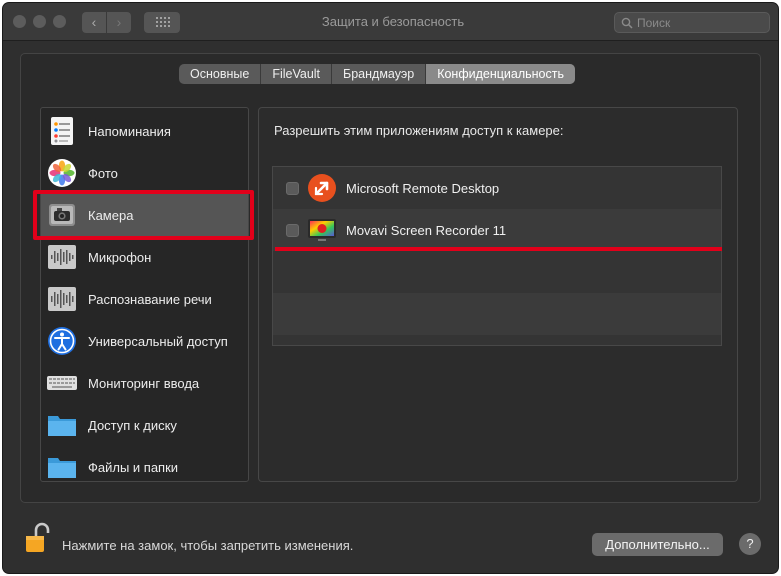  What do you see at coordinates (158, 341) in the screenshot?
I see `sidebar-item-label: Универсальный доступ` at bounding box center [158, 341].